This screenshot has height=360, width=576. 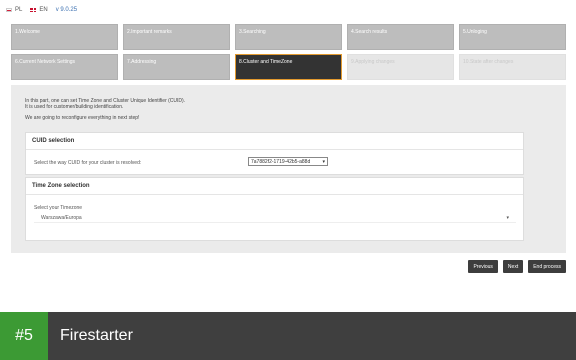 I want to click on lang-pl-option: PL, so click(x=14, y=10).